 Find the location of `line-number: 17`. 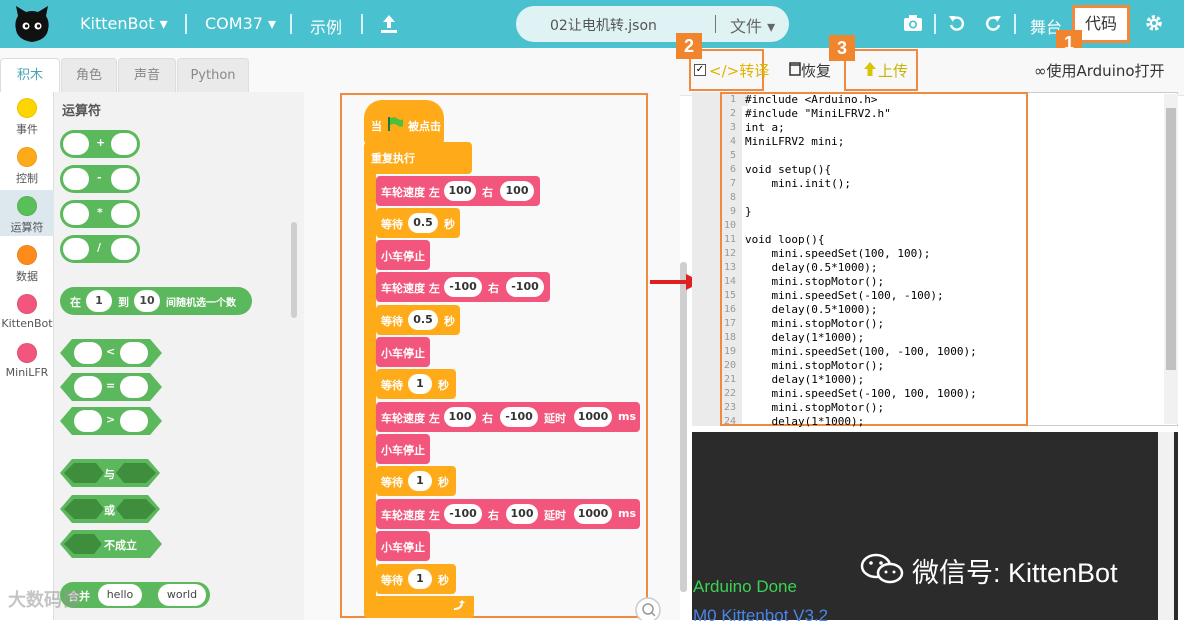

line-number: 17 is located at coordinates (729, 323).